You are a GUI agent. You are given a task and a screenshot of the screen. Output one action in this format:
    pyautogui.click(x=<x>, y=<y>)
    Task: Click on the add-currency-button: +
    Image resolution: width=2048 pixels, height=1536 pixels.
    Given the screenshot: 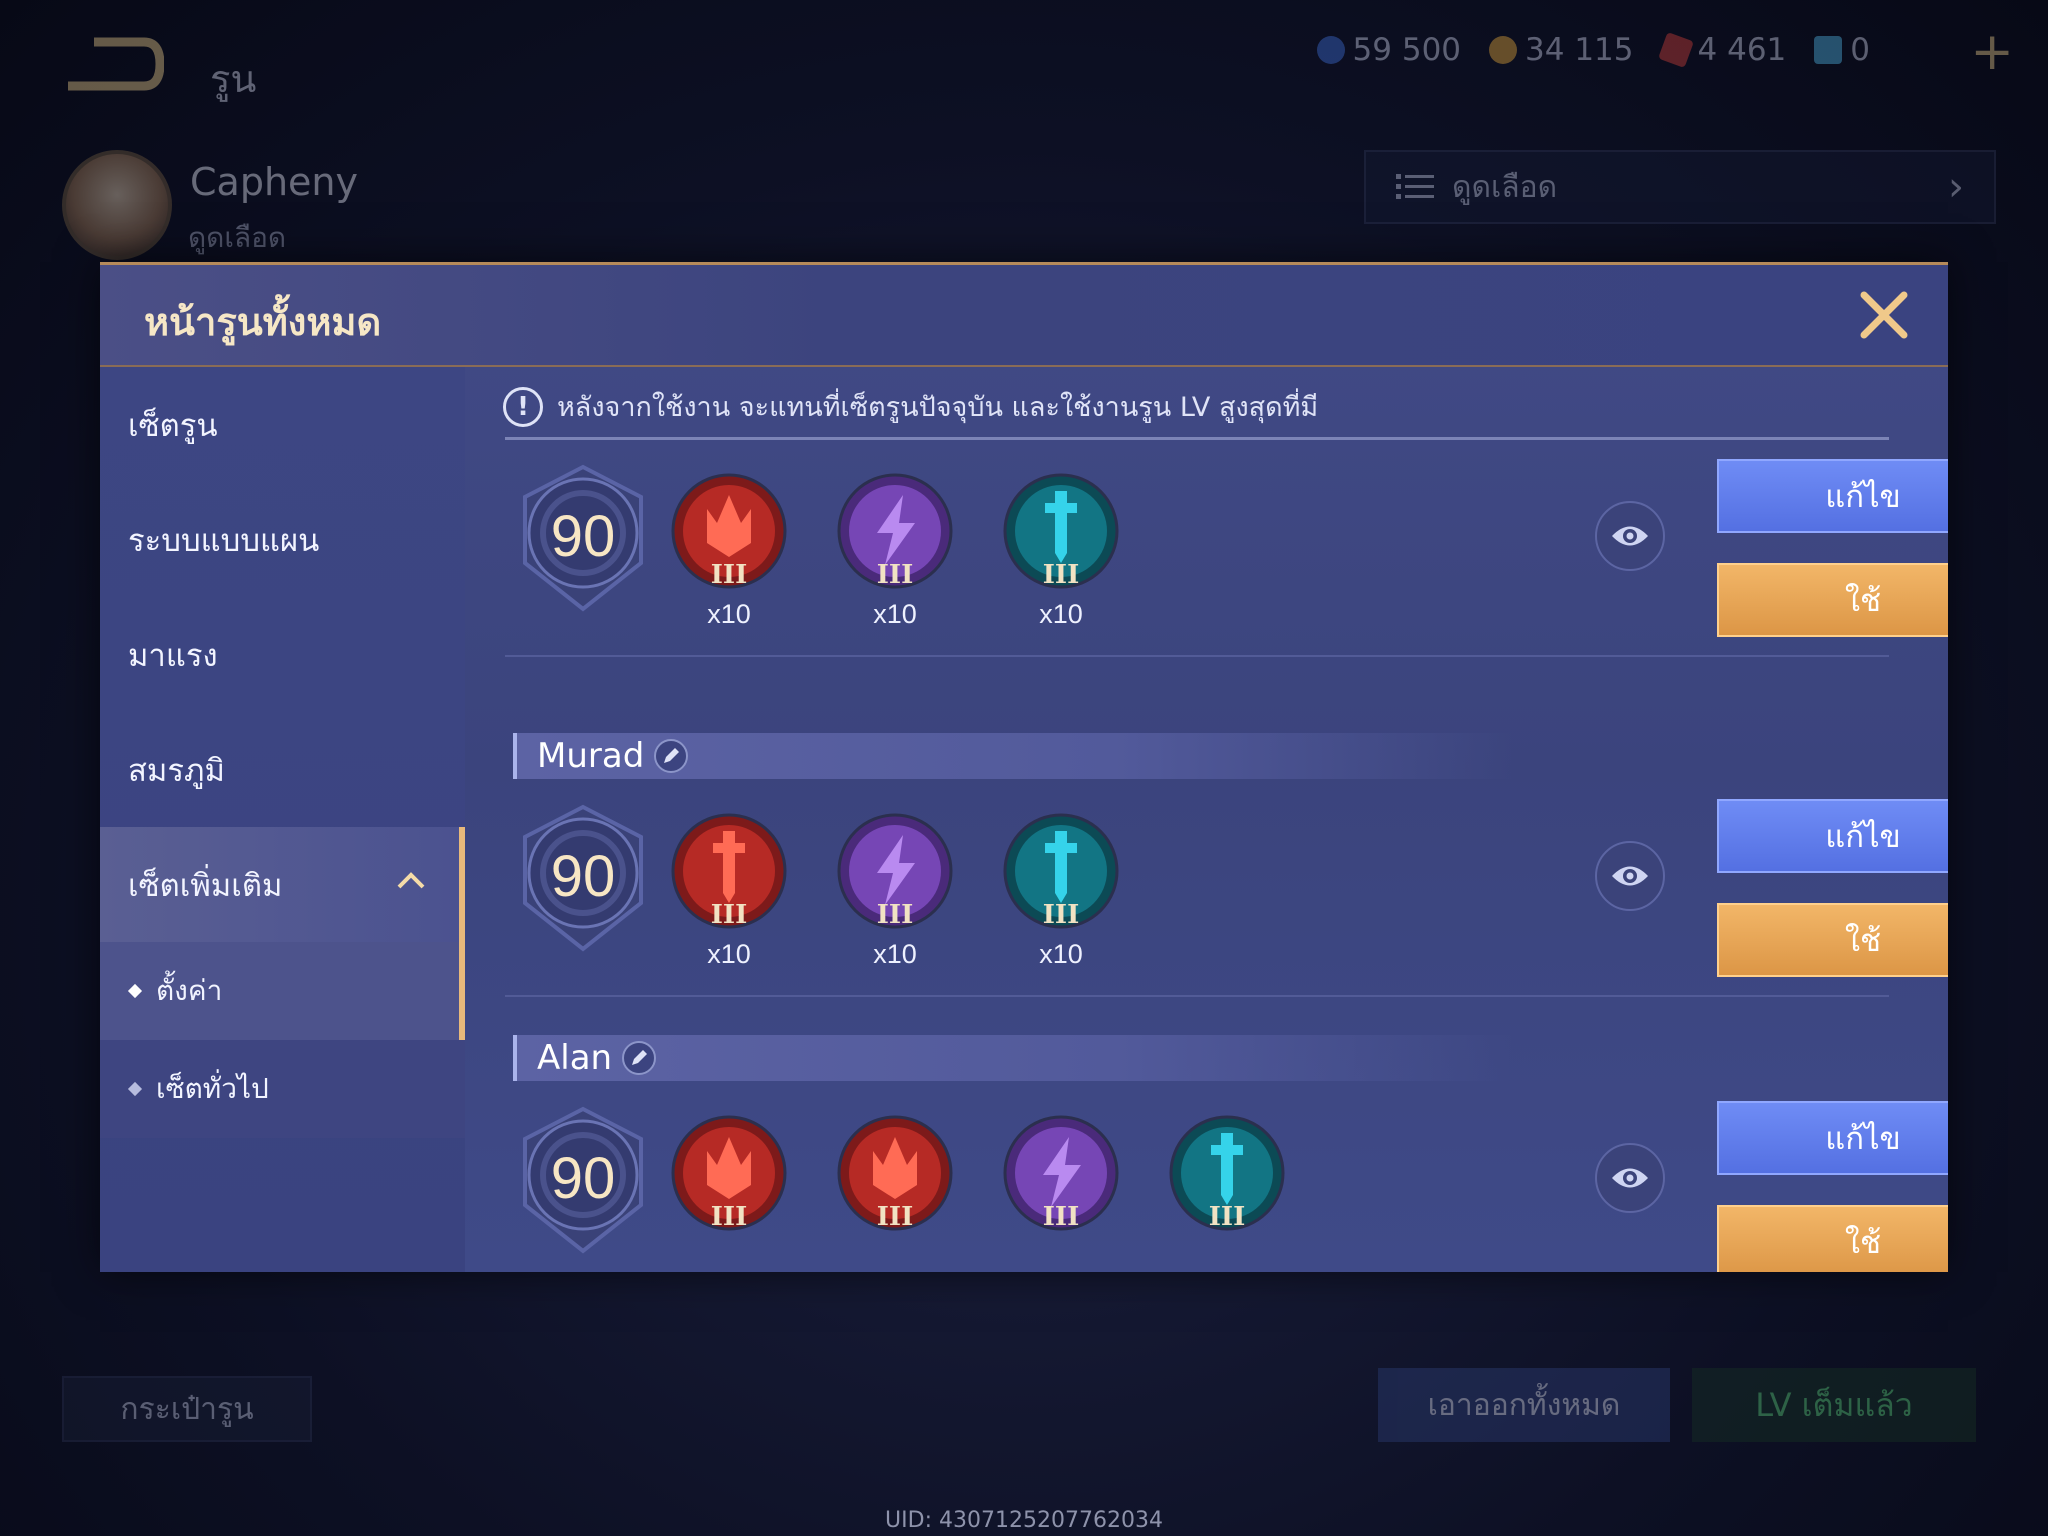 What is the action you would take?
    pyautogui.click(x=1992, y=52)
    